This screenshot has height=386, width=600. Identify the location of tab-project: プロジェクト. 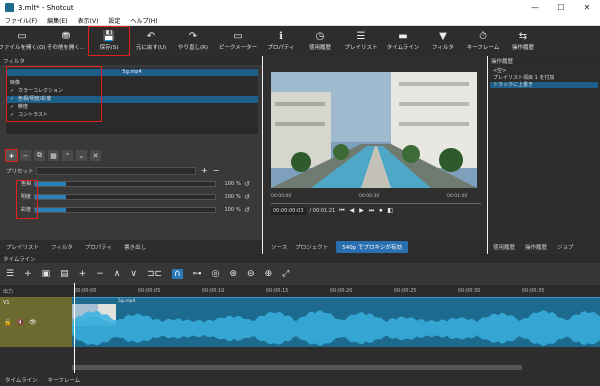
(311, 247).